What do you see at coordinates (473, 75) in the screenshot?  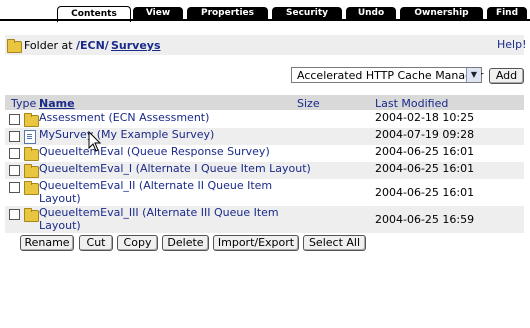 I see `chevron-down-icon: ▼` at bounding box center [473, 75].